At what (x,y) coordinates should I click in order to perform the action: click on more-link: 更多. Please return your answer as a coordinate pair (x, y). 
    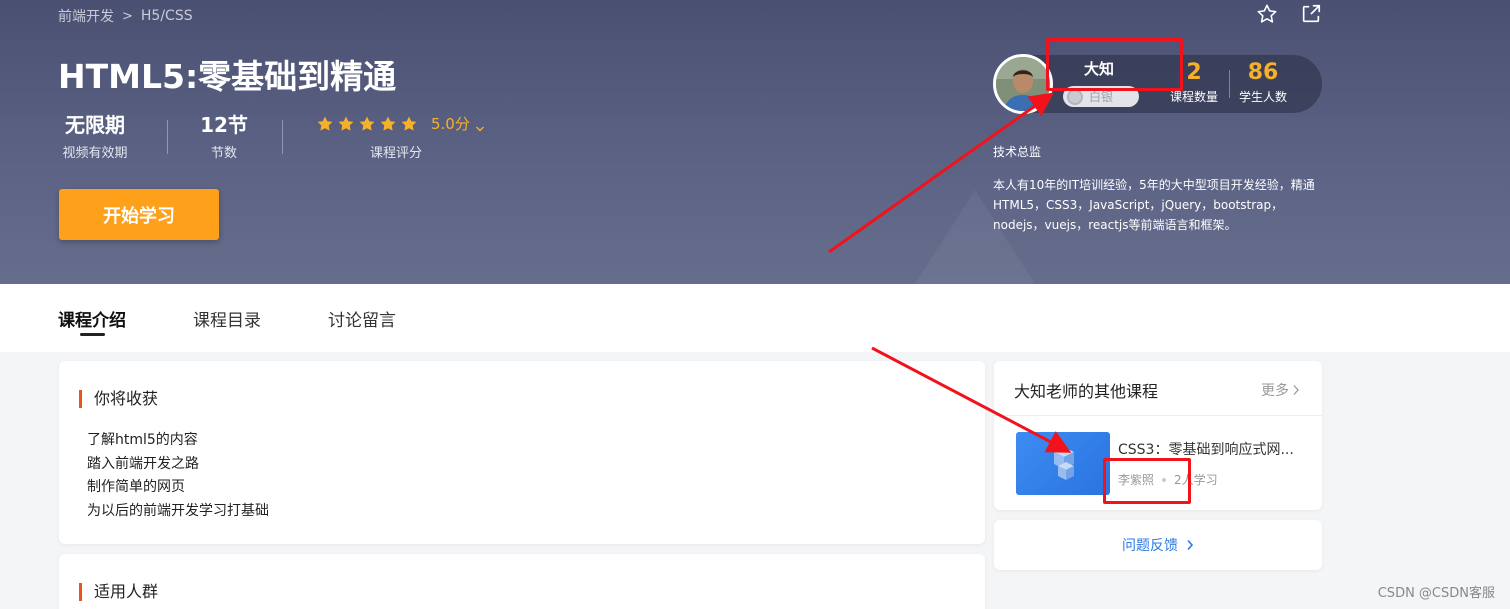
    Looking at the image, I should click on (1280, 390).